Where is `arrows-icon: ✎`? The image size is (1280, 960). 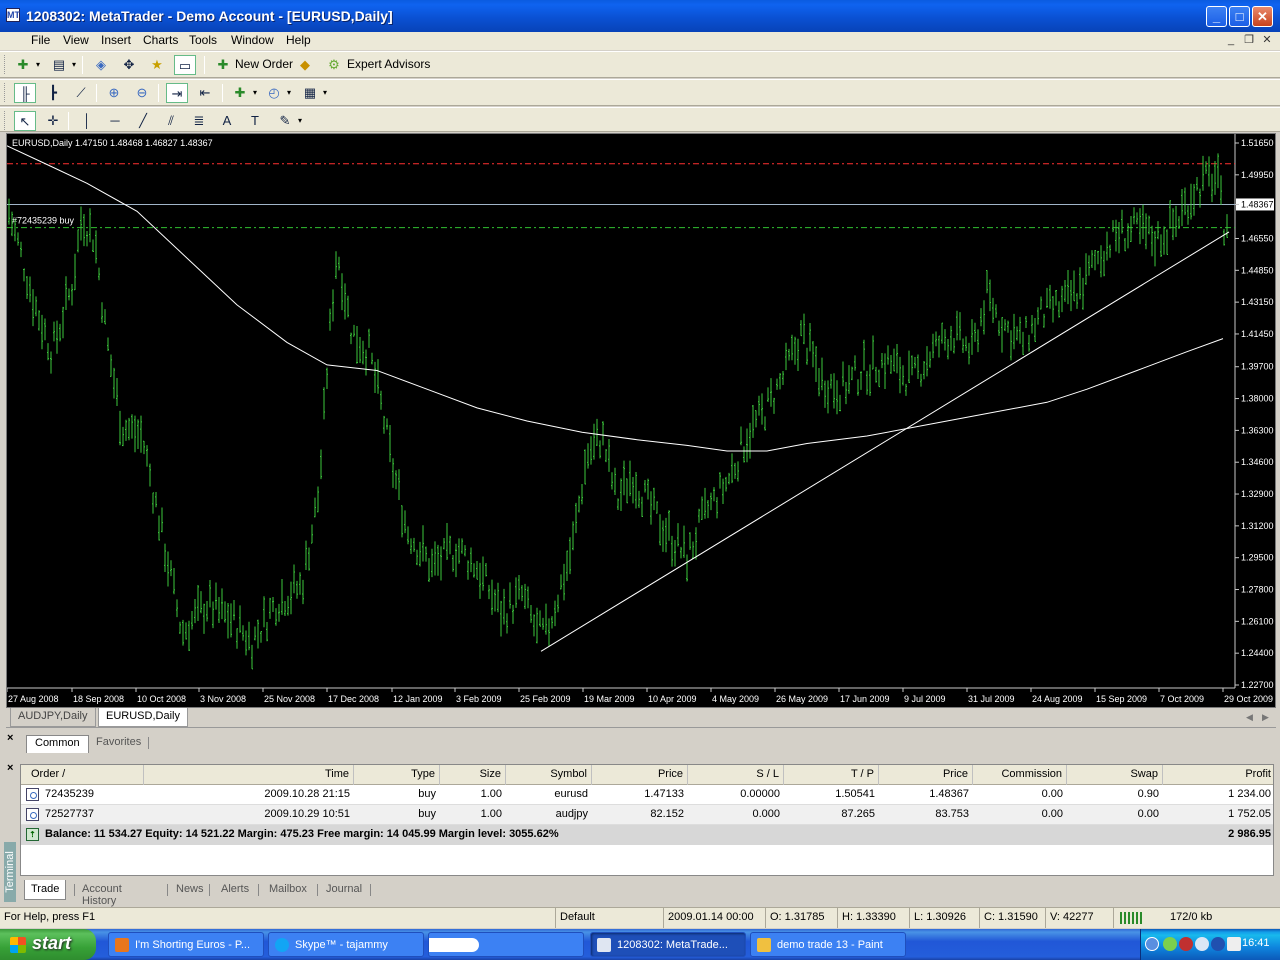
arrows-icon: ✎ is located at coordinates (288, 121).